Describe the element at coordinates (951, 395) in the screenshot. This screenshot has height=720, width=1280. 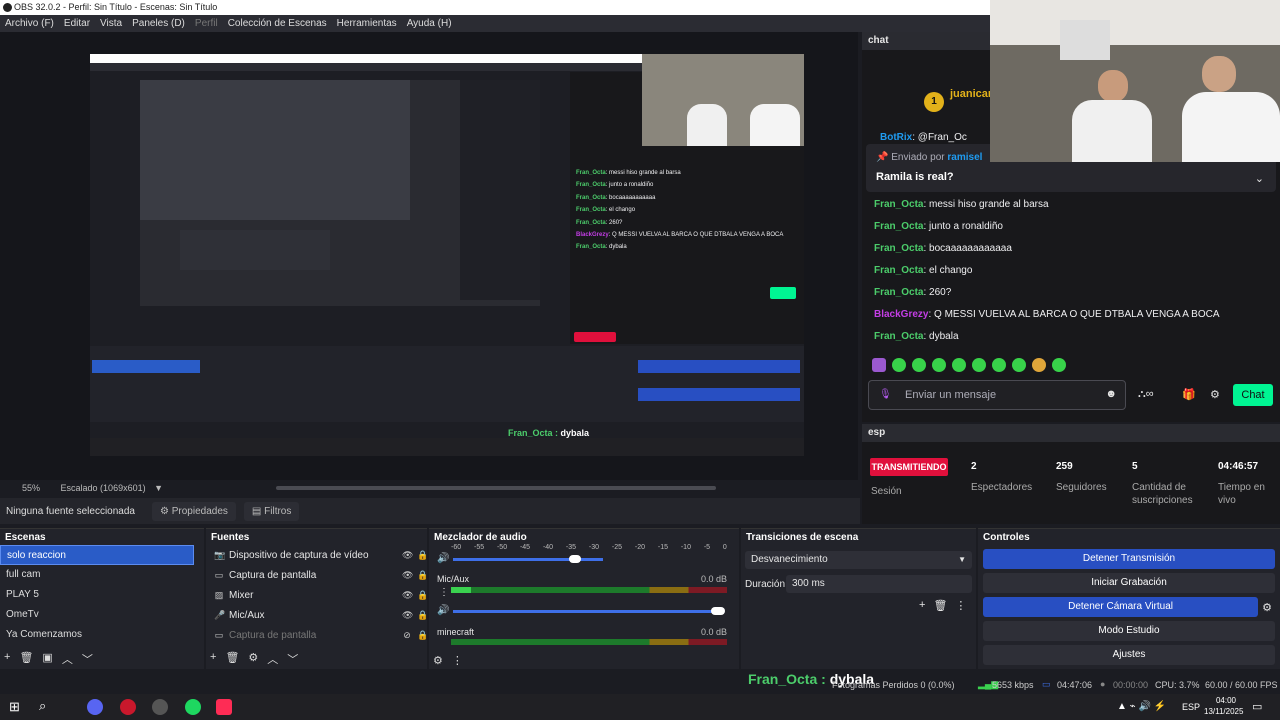
I see `chat-input-placeholder: Enviar un mensaje` at that location.